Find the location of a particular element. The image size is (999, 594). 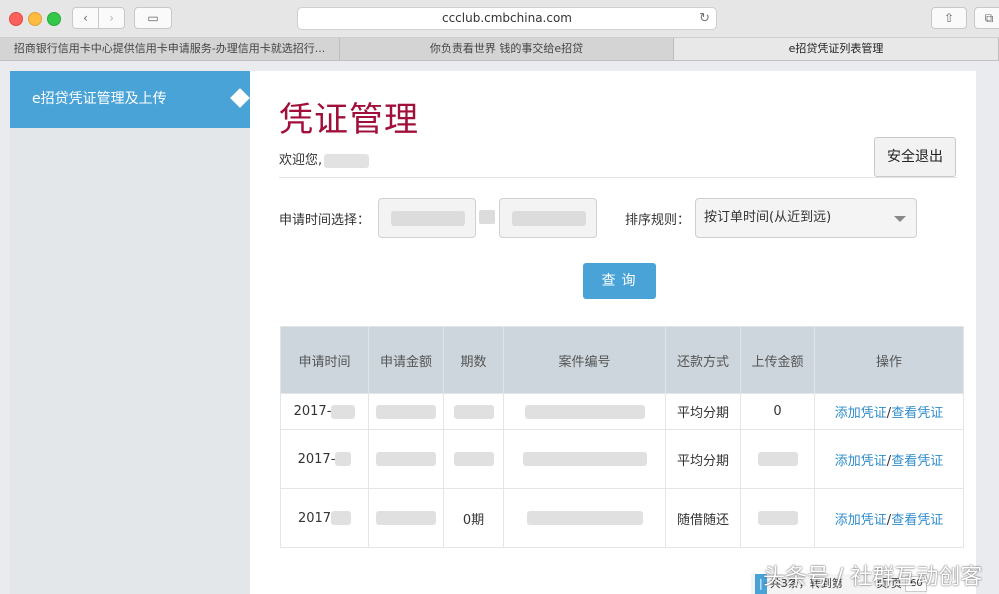

table-row: 2017 0期 随借随还 添加凭证/查看凭证 is located at coordinates (622, 518).